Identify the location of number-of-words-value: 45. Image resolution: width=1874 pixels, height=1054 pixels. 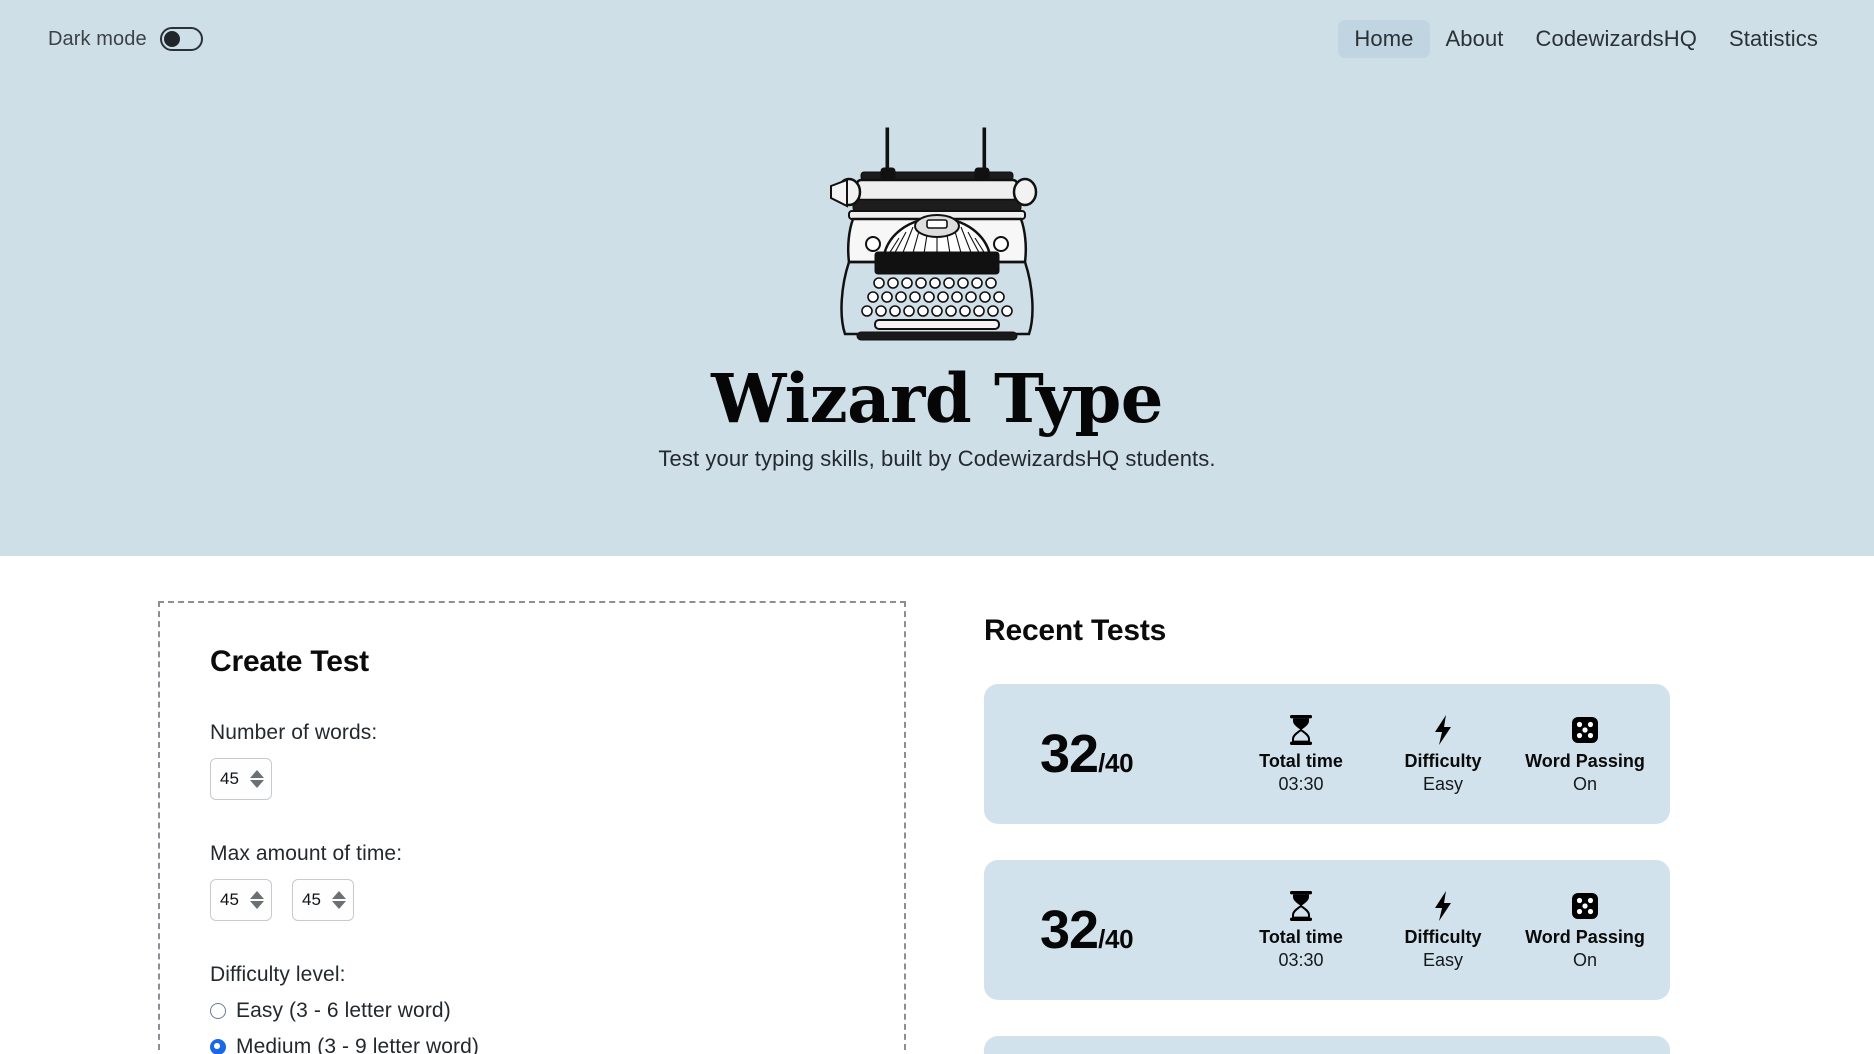
(229, 778).